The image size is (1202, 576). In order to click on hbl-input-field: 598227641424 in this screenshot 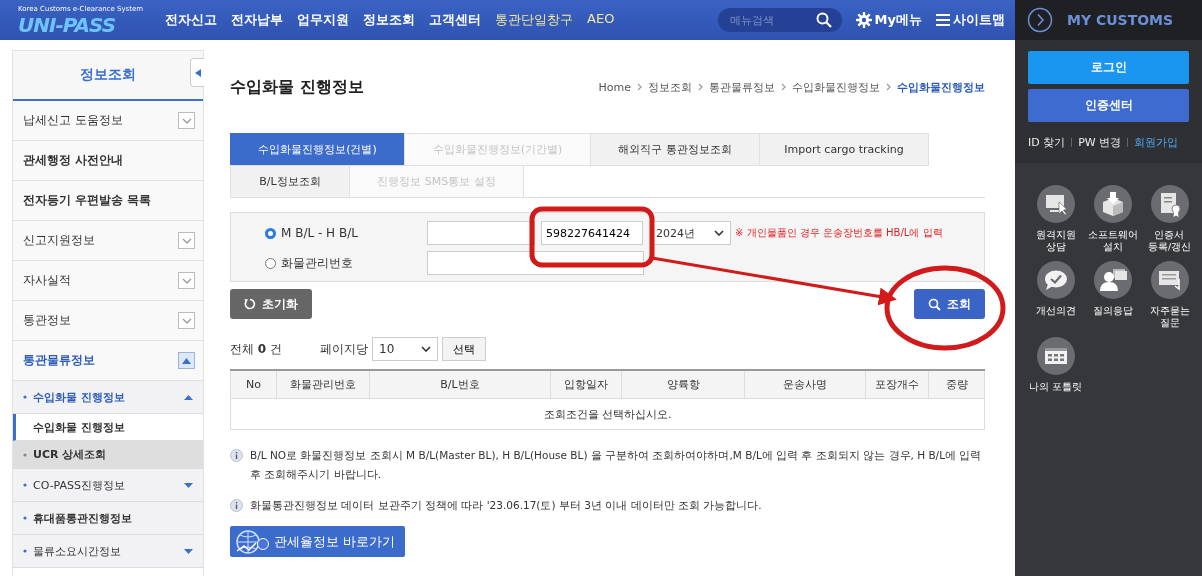, I will do `click(592, 233)`.